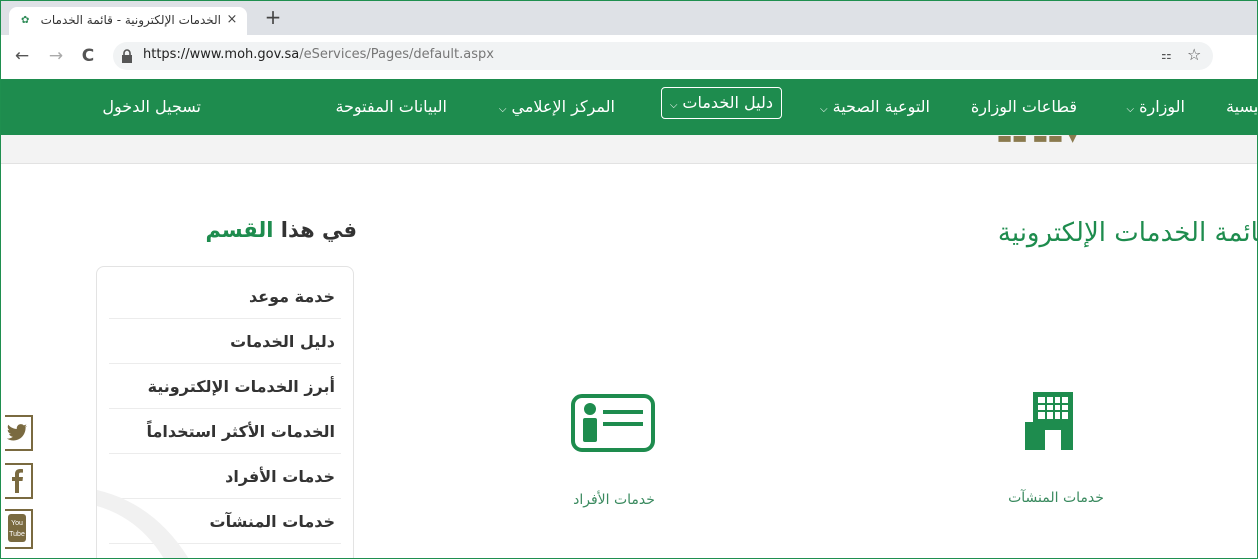 The image size is (1258, 559). Describe the element at coordinates (88, 56) in the screenshot. I see `reload-button: C` at that location.